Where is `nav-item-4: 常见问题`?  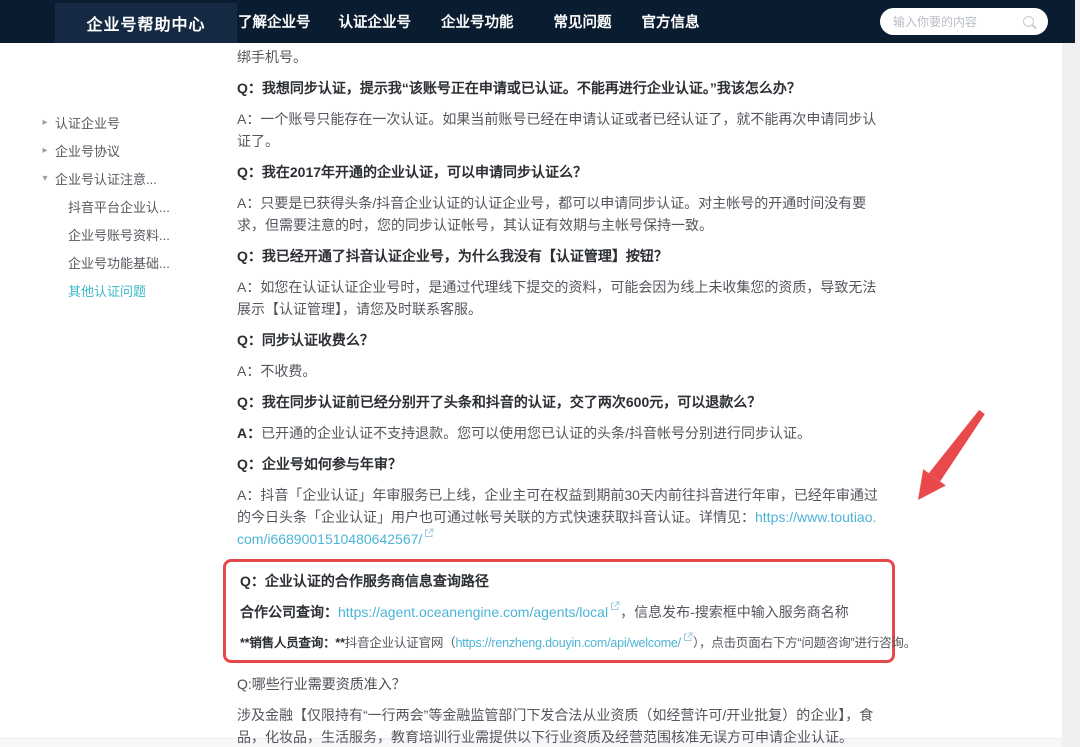
nav-item-4: 常见问题 is located at coordinates (583, 21).